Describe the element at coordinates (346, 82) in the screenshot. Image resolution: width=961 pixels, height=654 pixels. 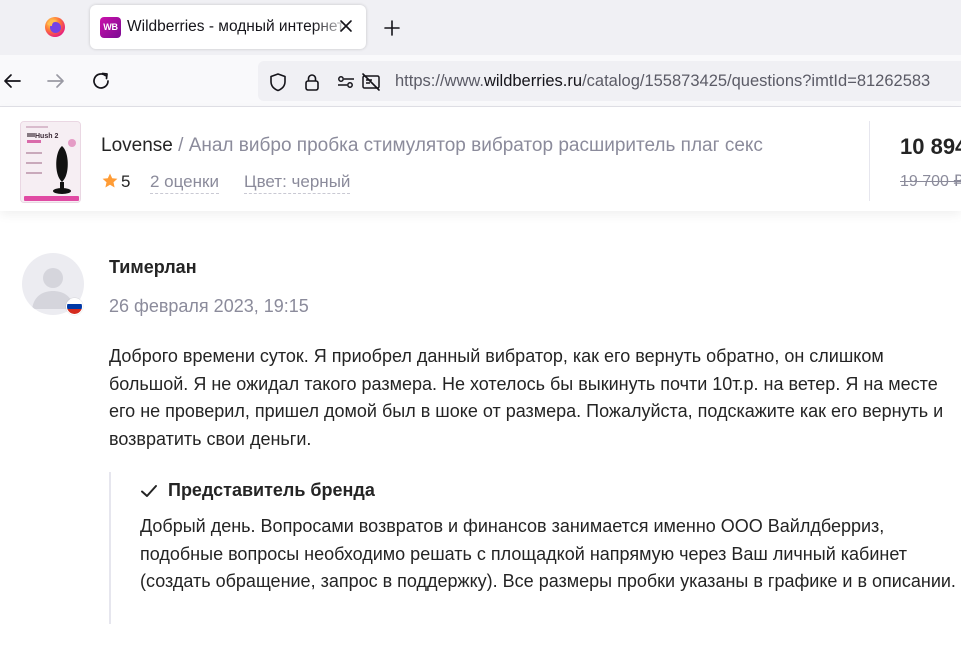
I see `permissions-icon` at that location.